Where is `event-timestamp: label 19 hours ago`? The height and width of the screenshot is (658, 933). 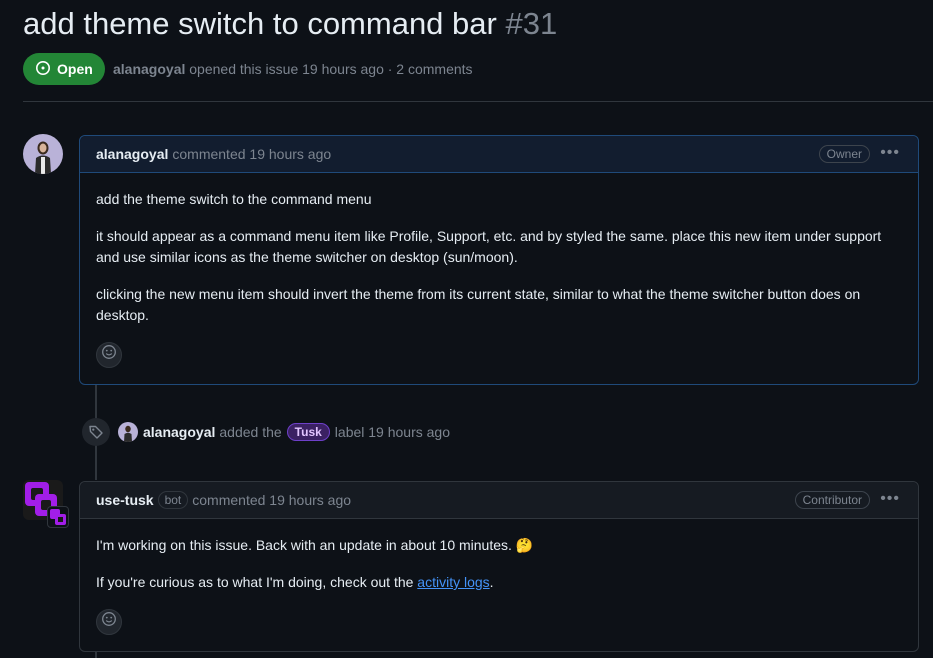 event-timestamp: label 19 hours ago is located at coordinates (392, 432).